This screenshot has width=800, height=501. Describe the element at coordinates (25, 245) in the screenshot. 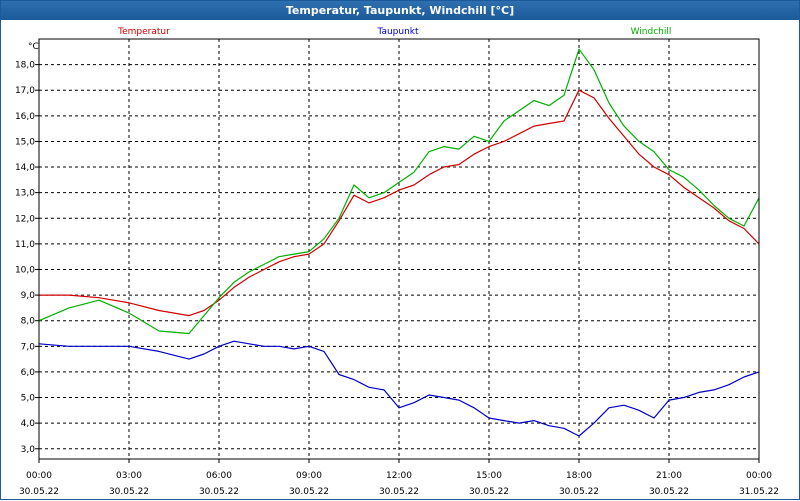

I see `y-tick-label: 11,0` at that location.